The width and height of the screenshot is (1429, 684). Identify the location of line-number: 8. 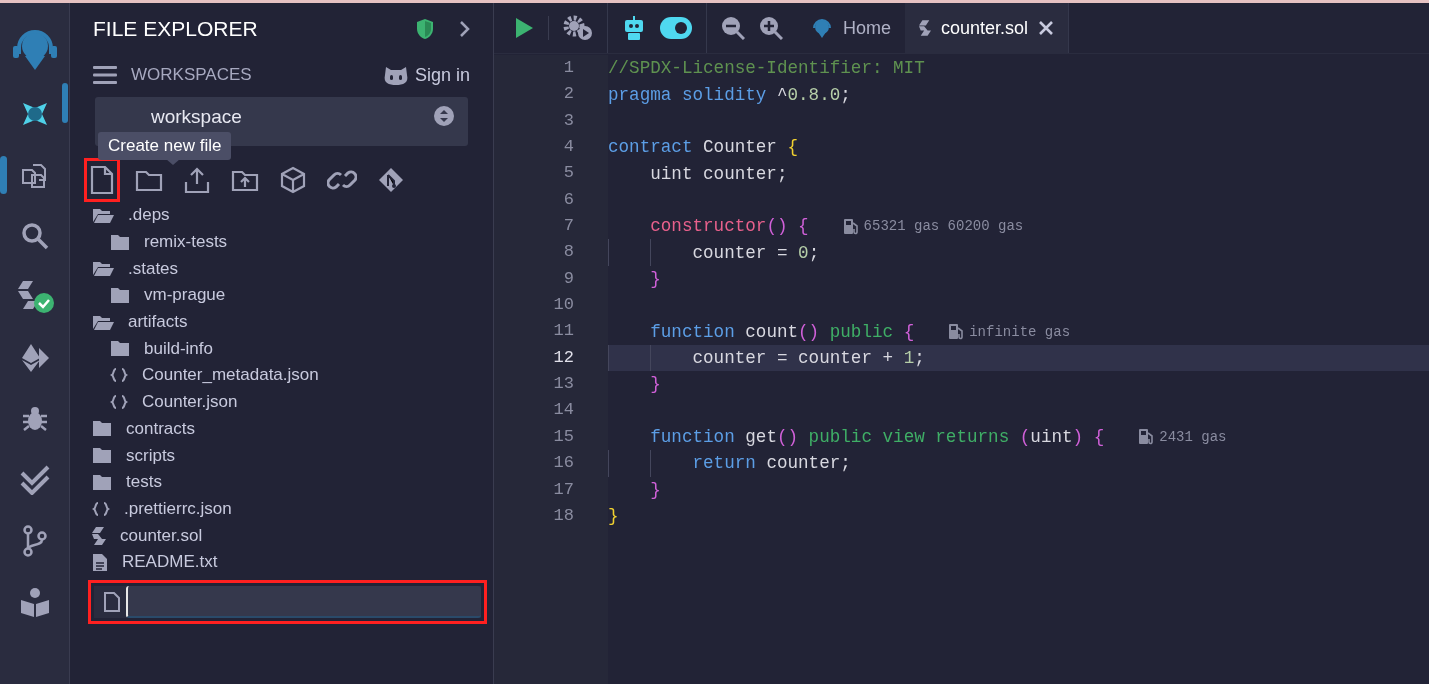
(568, 252).